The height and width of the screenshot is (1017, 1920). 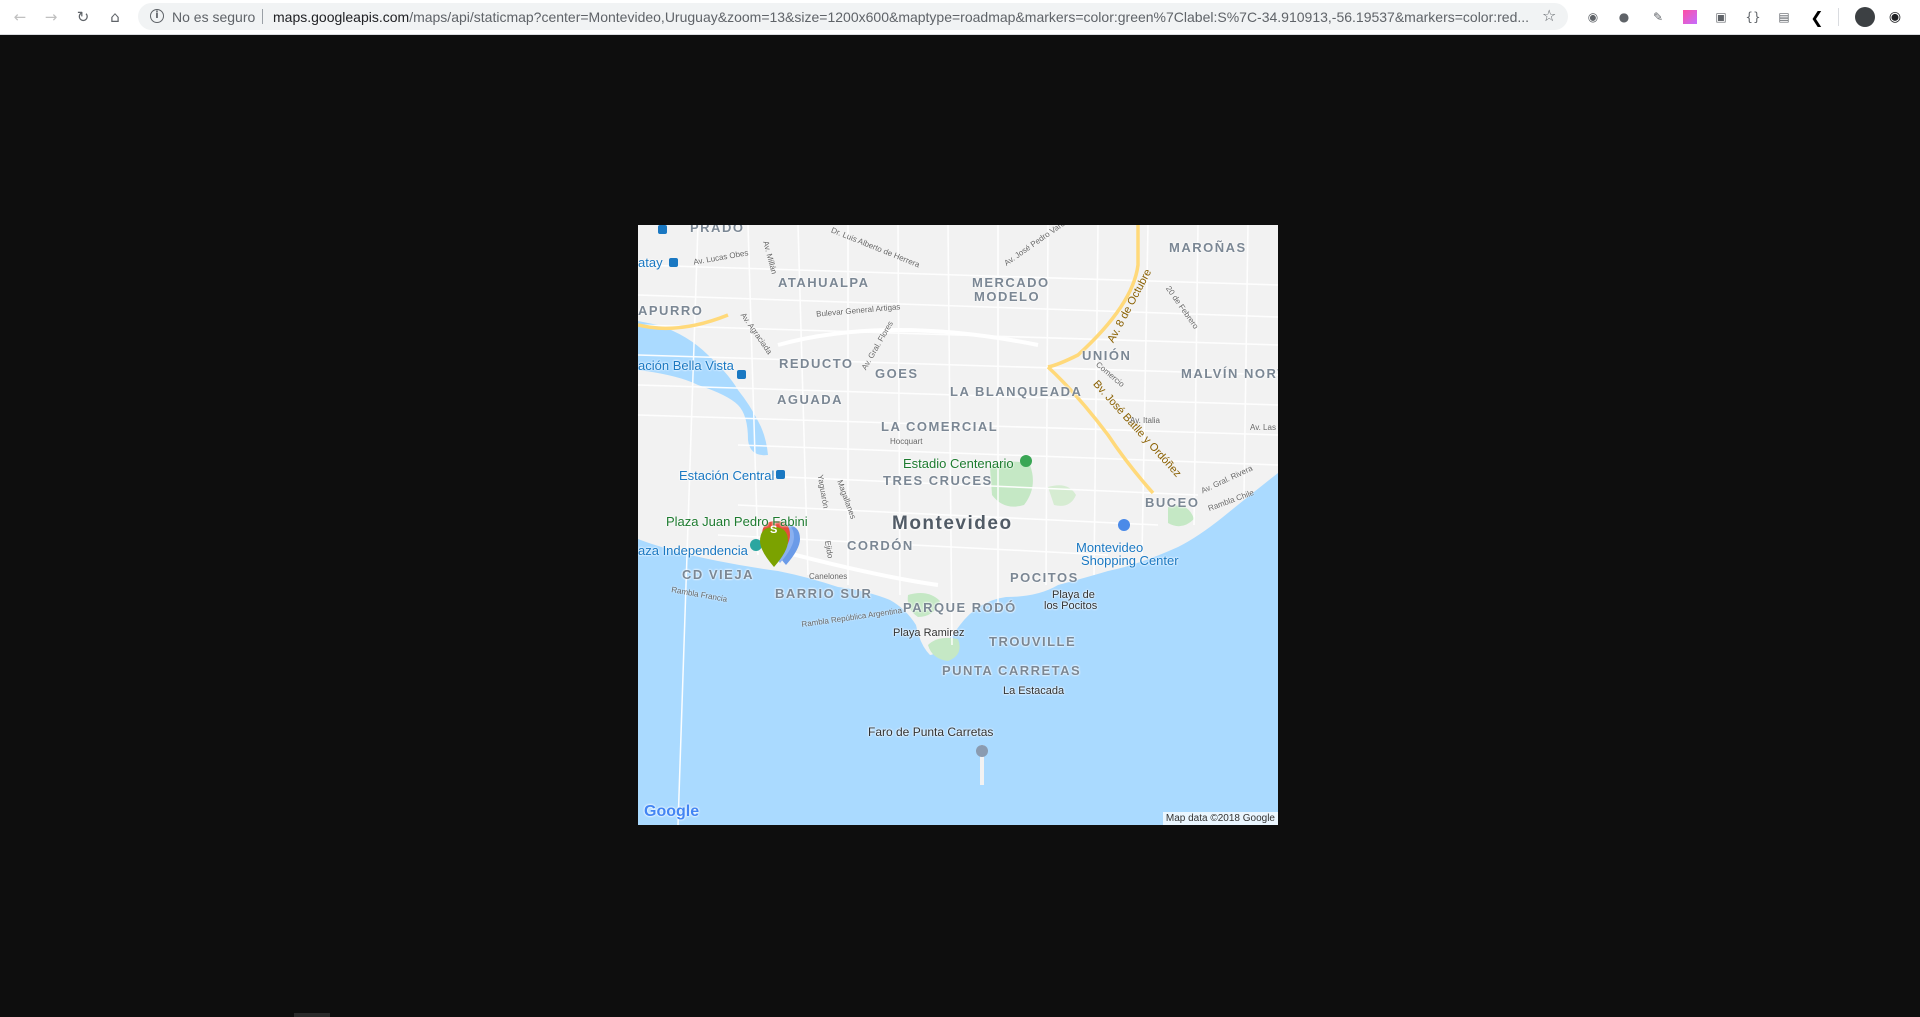 What do you see at coordinates (741, 374) in the screenshot?
I see `transit-icon-bella-vista` at bounding box center [741, 374].